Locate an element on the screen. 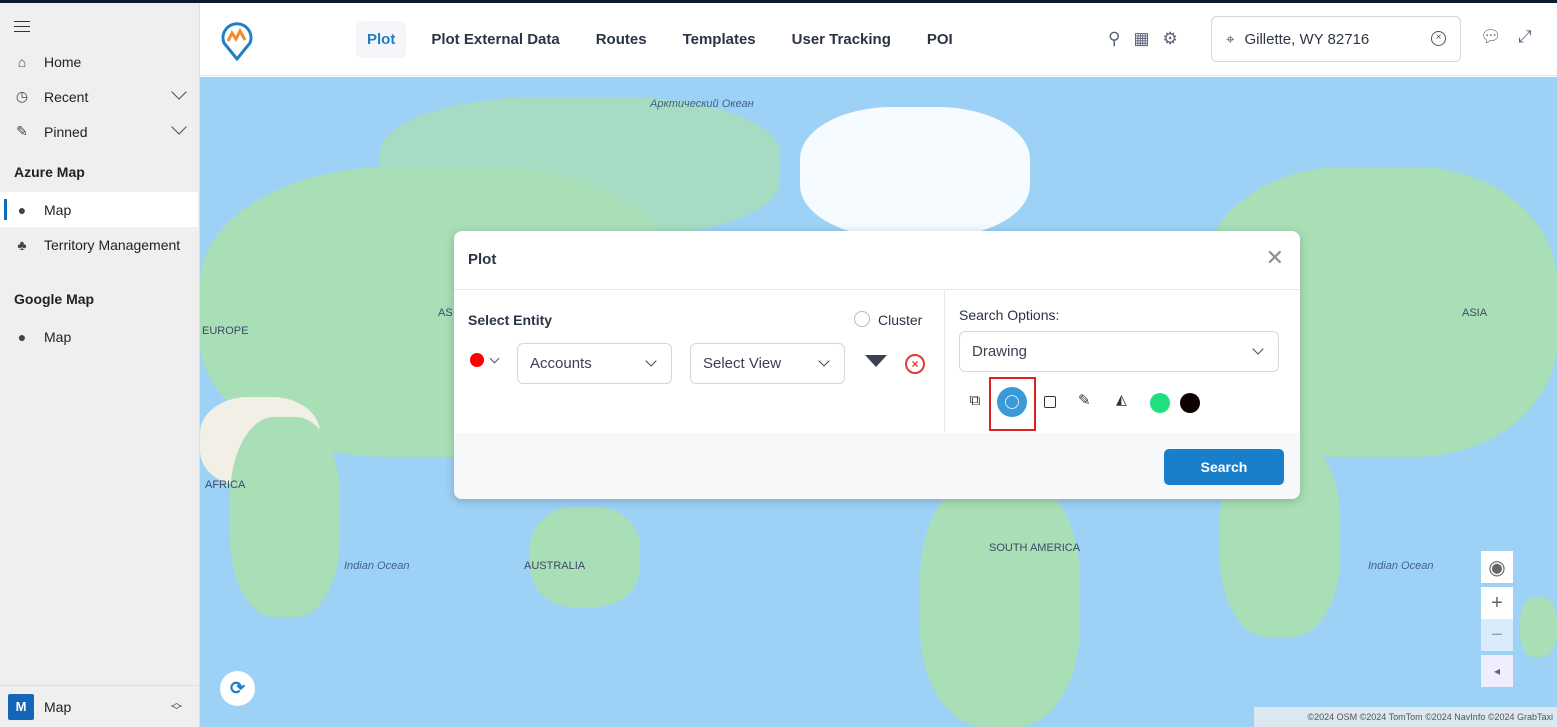 Image resolution: width=1557 pixels, height=727 pixels. section-title-google-map: Google Map is located at coordinates (54, 299).